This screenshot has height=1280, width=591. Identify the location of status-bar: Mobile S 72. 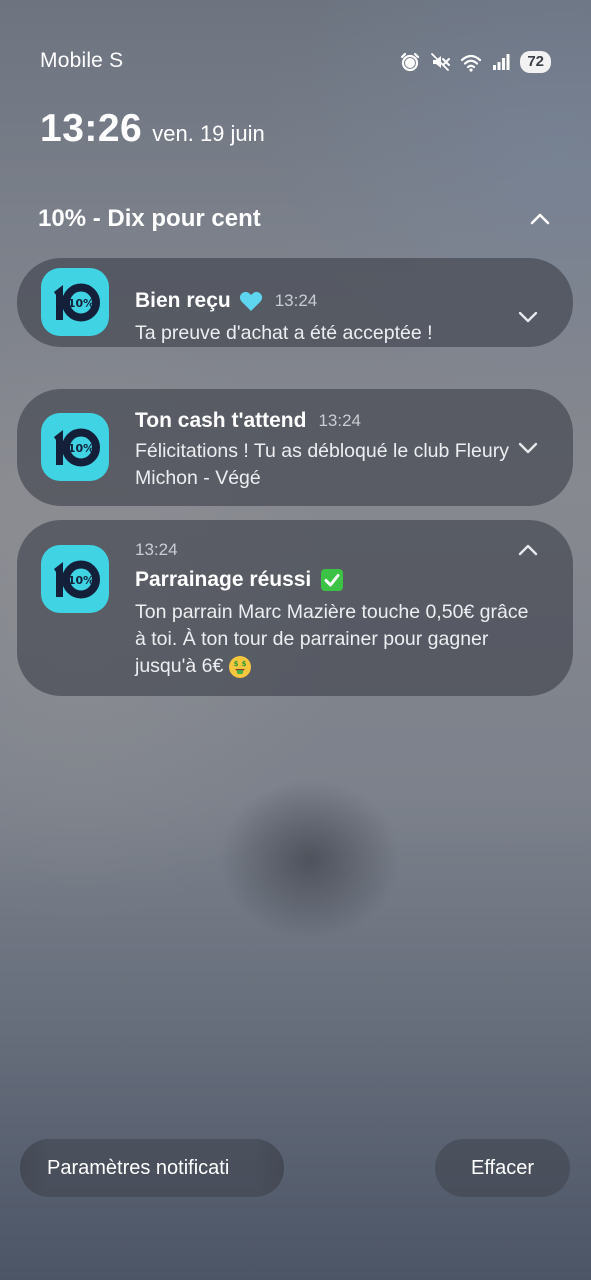
(295, 62).